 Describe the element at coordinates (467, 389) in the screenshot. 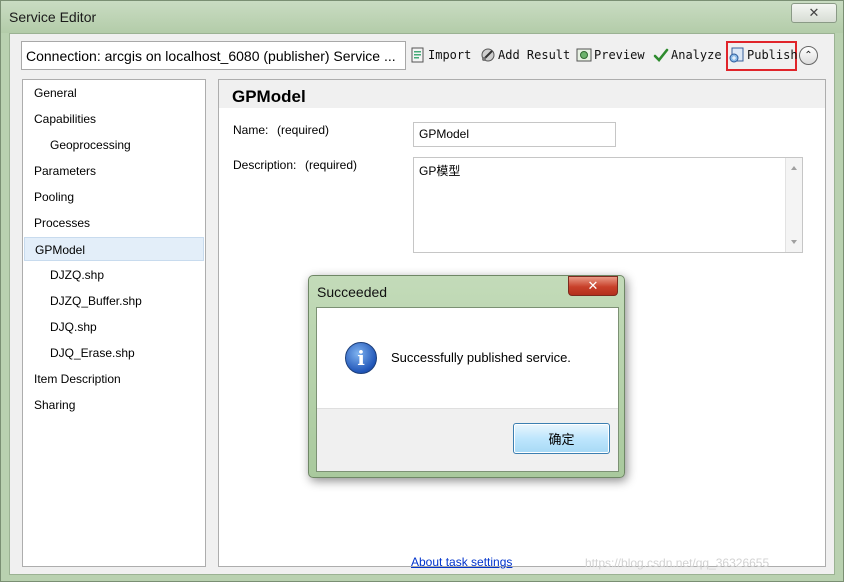

I see `dialog-body: i Successfully published service. 确定` at that location.